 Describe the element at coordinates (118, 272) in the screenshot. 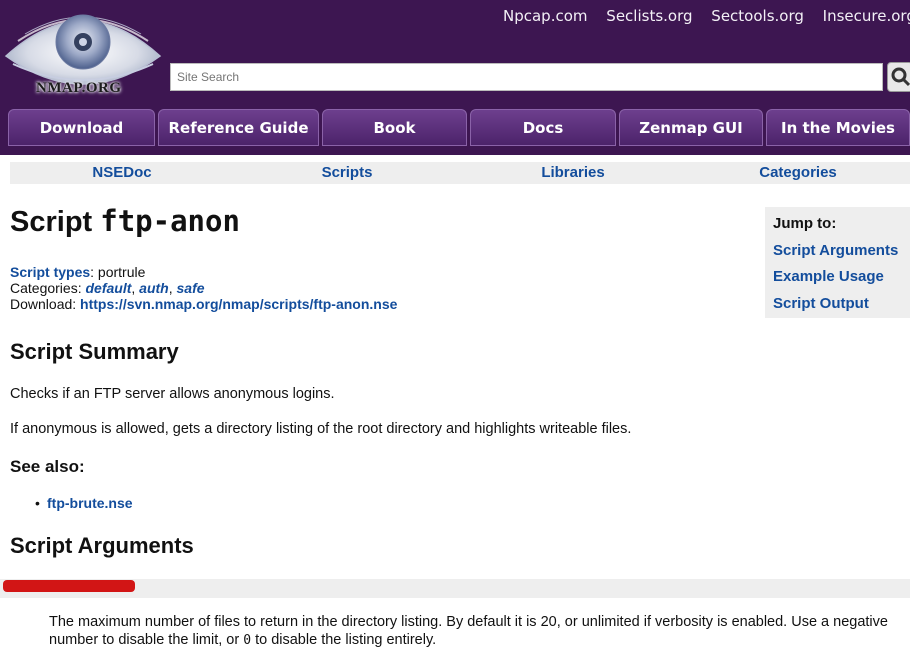

I see `script-types-value: : portrule` at that location.